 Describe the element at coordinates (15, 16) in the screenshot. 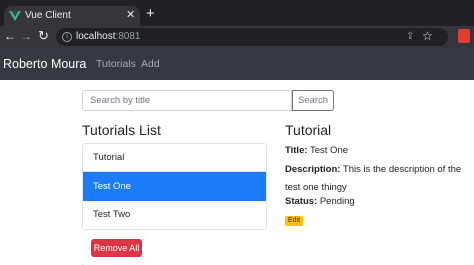

I see `vue-logo-icon` at that location.